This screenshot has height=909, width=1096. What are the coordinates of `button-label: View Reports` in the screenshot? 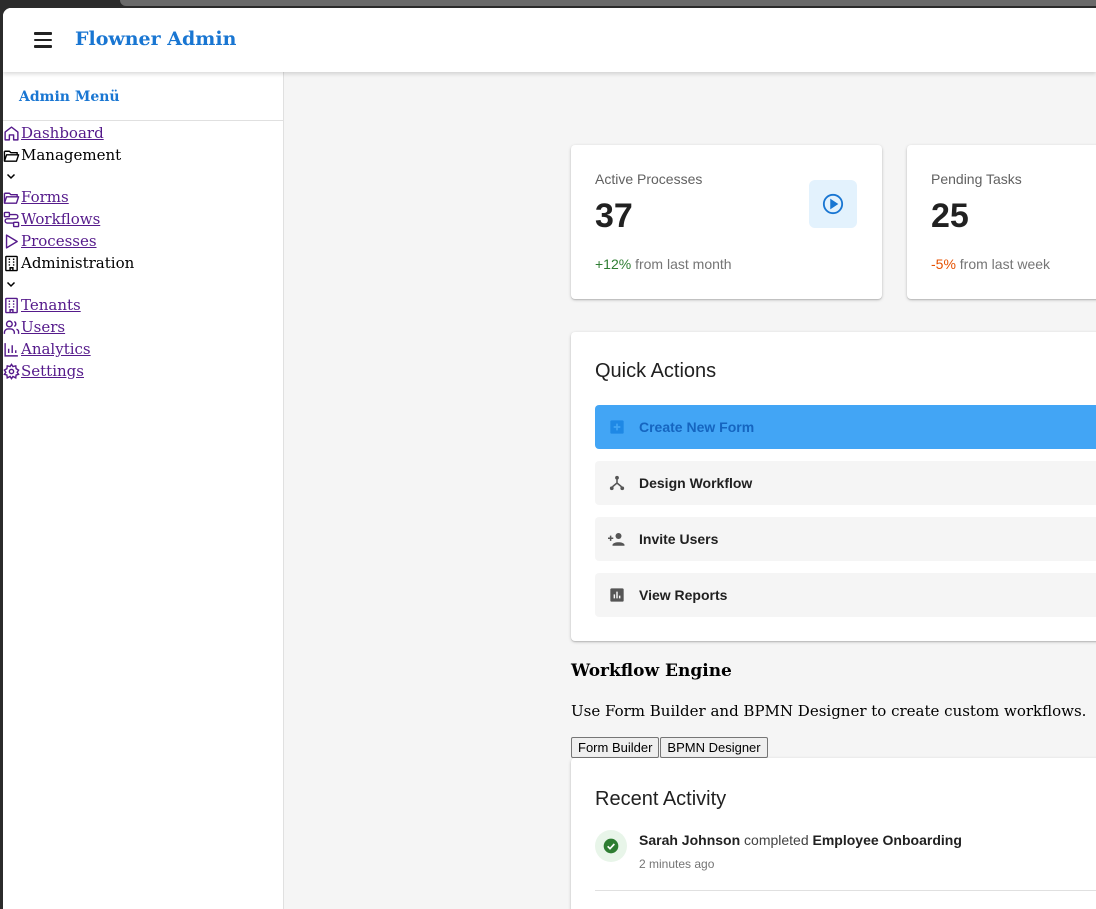 It's located at (683, 595).